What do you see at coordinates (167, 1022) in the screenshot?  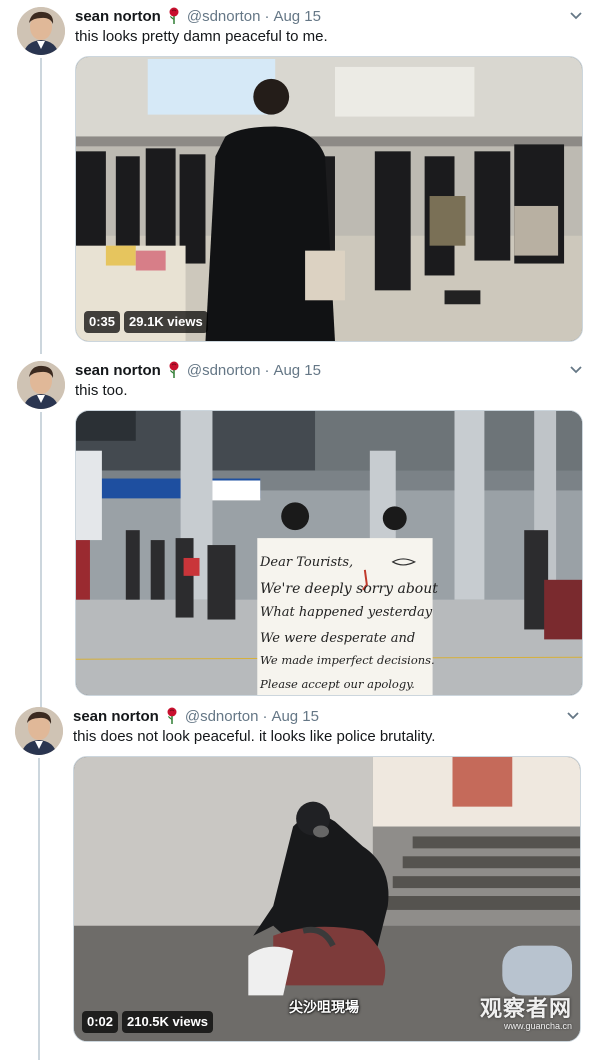 I see `views-badge: 210.5K views` at bounding box center [167, 1022].